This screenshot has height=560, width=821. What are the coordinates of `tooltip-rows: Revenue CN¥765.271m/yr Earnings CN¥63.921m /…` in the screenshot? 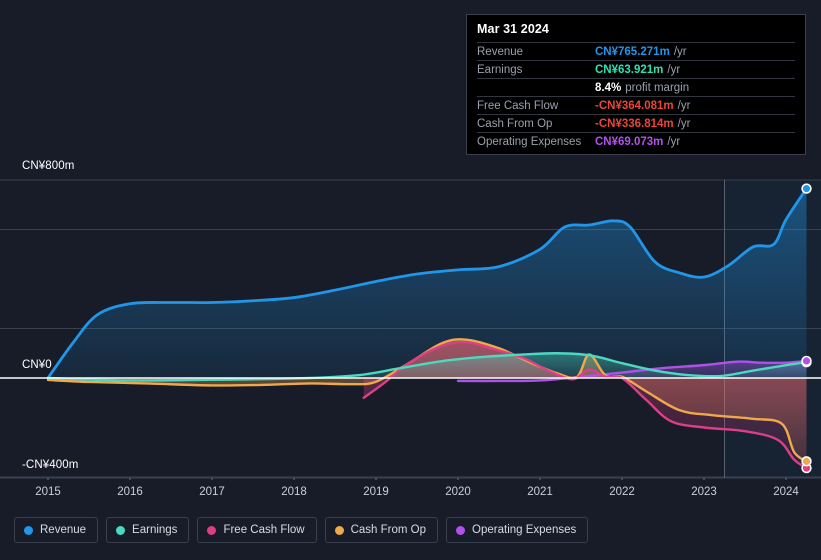 It's located at (636, 96).